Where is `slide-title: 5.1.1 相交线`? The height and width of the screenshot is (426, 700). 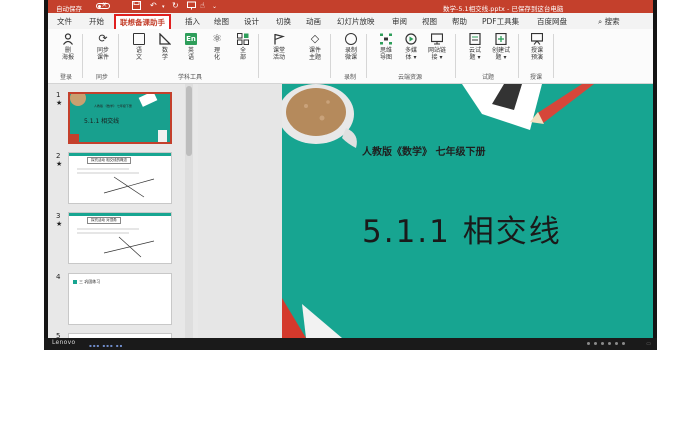
slide-title: 5.1.1 相交线 is located at coordinates (462, 228).